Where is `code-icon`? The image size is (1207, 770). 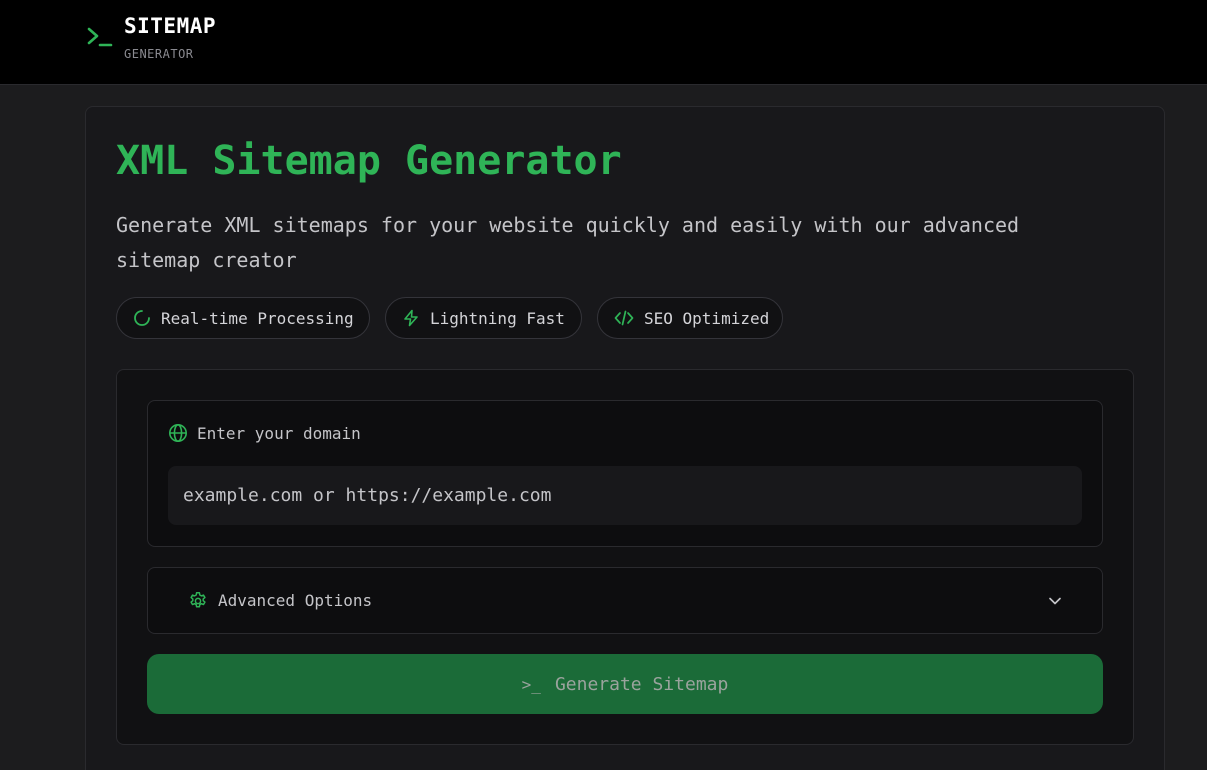 code-icon is located at coordinates (624, 318).